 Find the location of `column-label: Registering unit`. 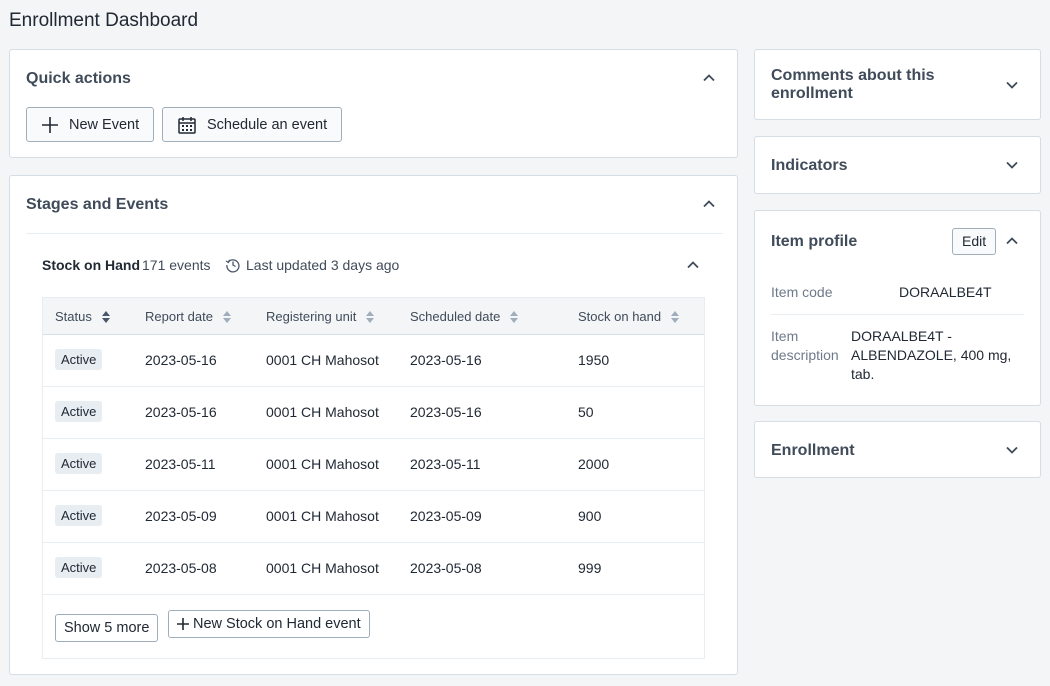

column-label: Registering unit is located at coordinates (311, 316).